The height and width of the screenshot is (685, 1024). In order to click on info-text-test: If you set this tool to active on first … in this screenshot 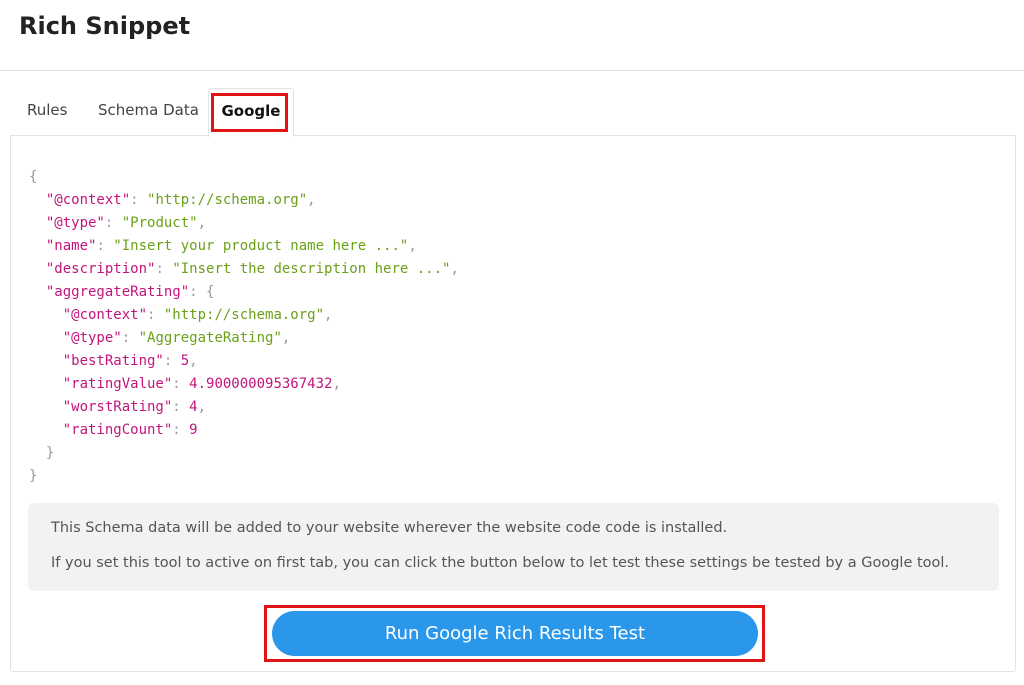, I will do `click(500, 563)`.